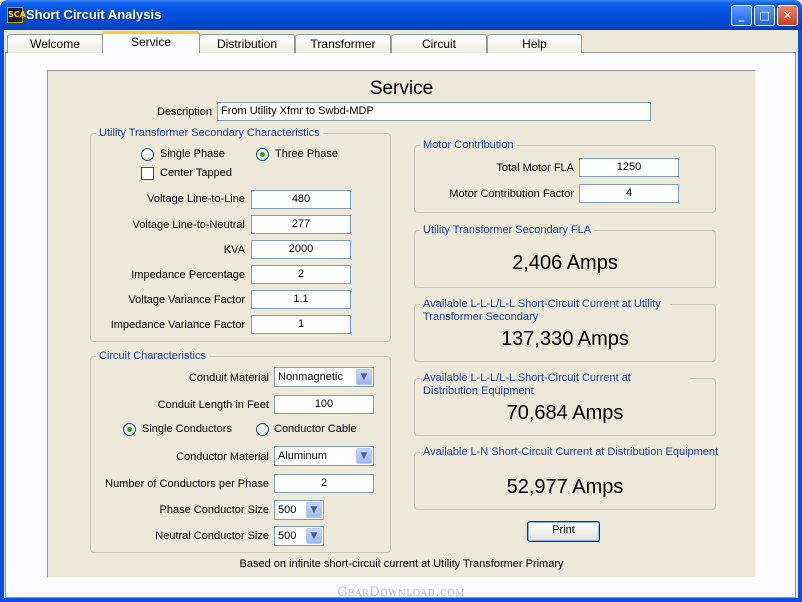  I want to click on close-button: ✕, so click(787, 15).